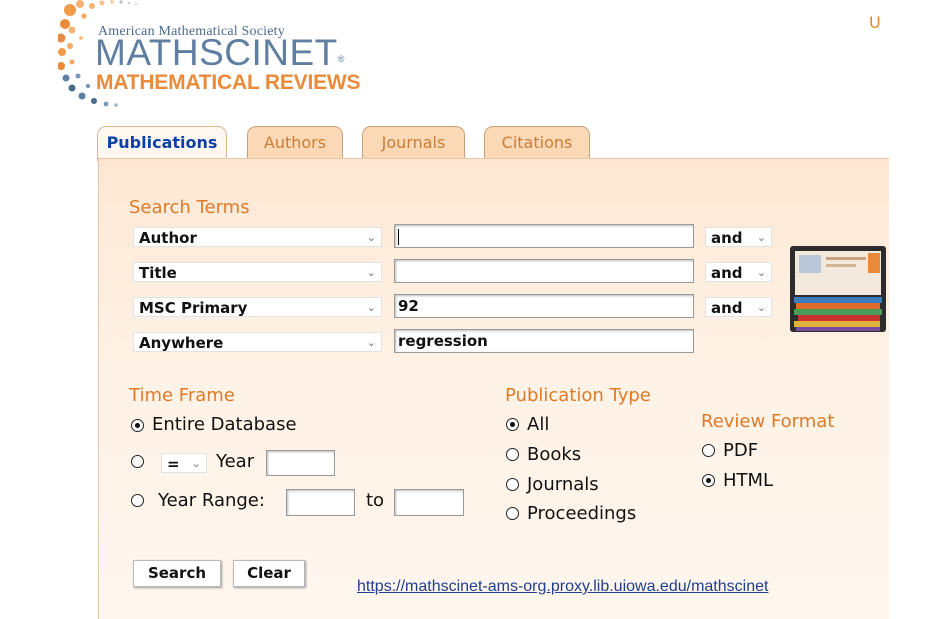  I want to click on search-input-3-value: 92, so click(408, 306).